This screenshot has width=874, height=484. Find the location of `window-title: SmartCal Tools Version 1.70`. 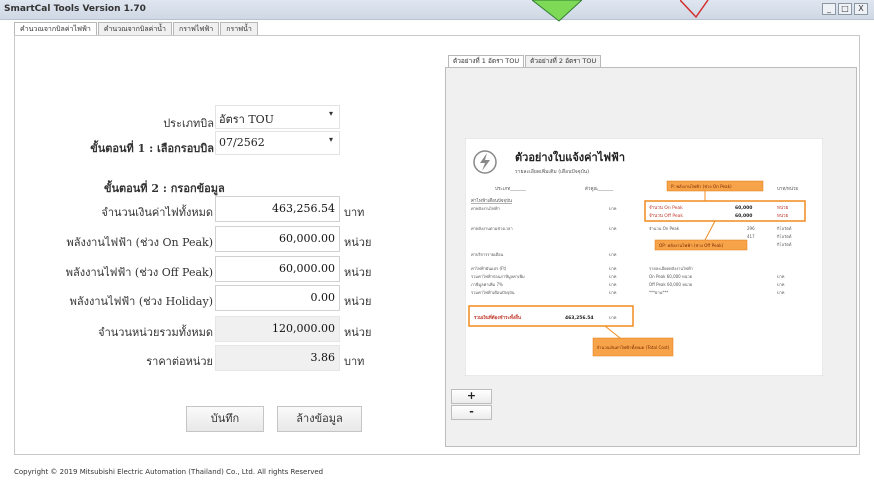

window-title: SmartCal Tools Version 1.70 is located at coordinates (75, 9).